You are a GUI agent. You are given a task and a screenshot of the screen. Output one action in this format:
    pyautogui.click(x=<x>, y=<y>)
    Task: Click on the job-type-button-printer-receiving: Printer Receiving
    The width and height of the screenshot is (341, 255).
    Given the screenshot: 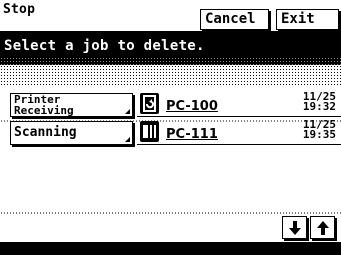 What is the action you would take?
    pyautogui.click(x=71, y=105)
    